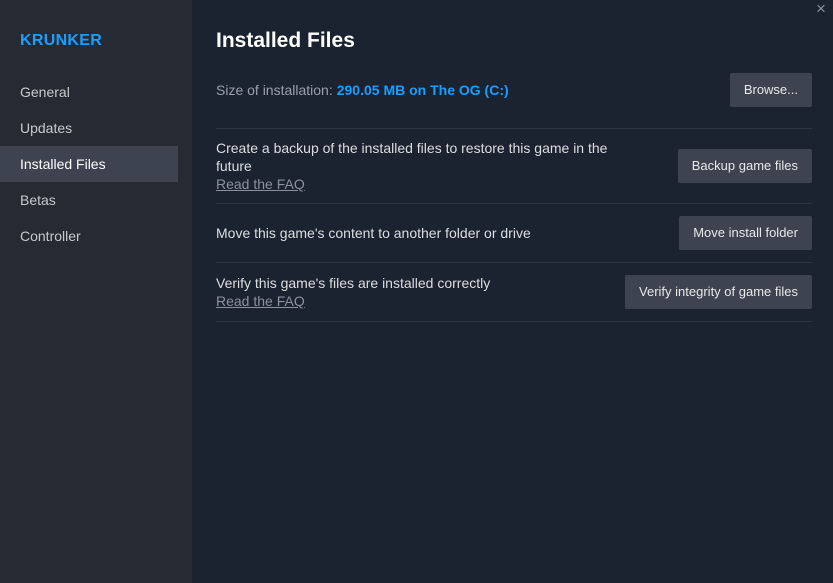 Image resolution: width=833 pixels, height=583 pixels. What do you see at coordinates (353, 301) in the screenshot?
I see `verify-faq-link: Read the FAQ` at bounding box center [353, 301].